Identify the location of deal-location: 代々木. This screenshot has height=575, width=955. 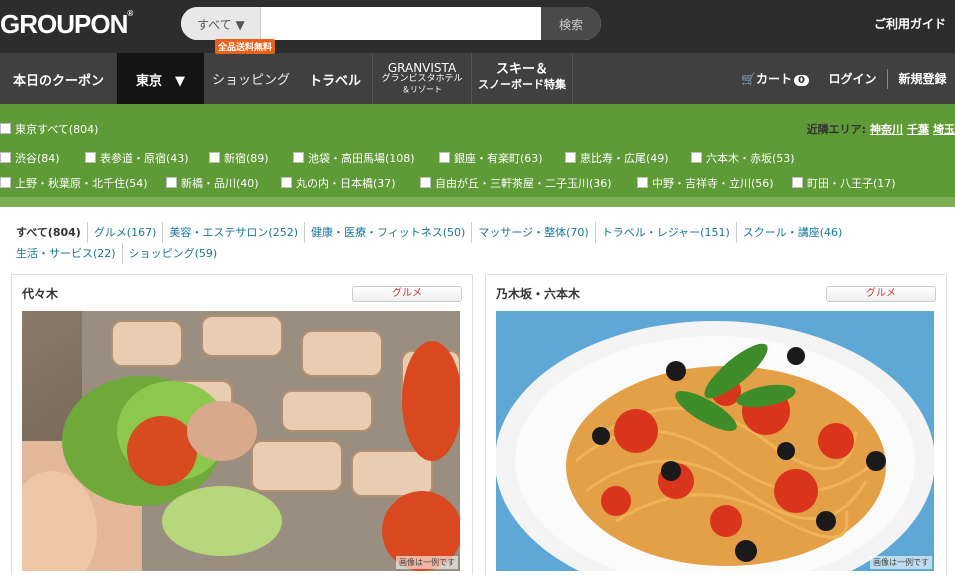
(40, 294).